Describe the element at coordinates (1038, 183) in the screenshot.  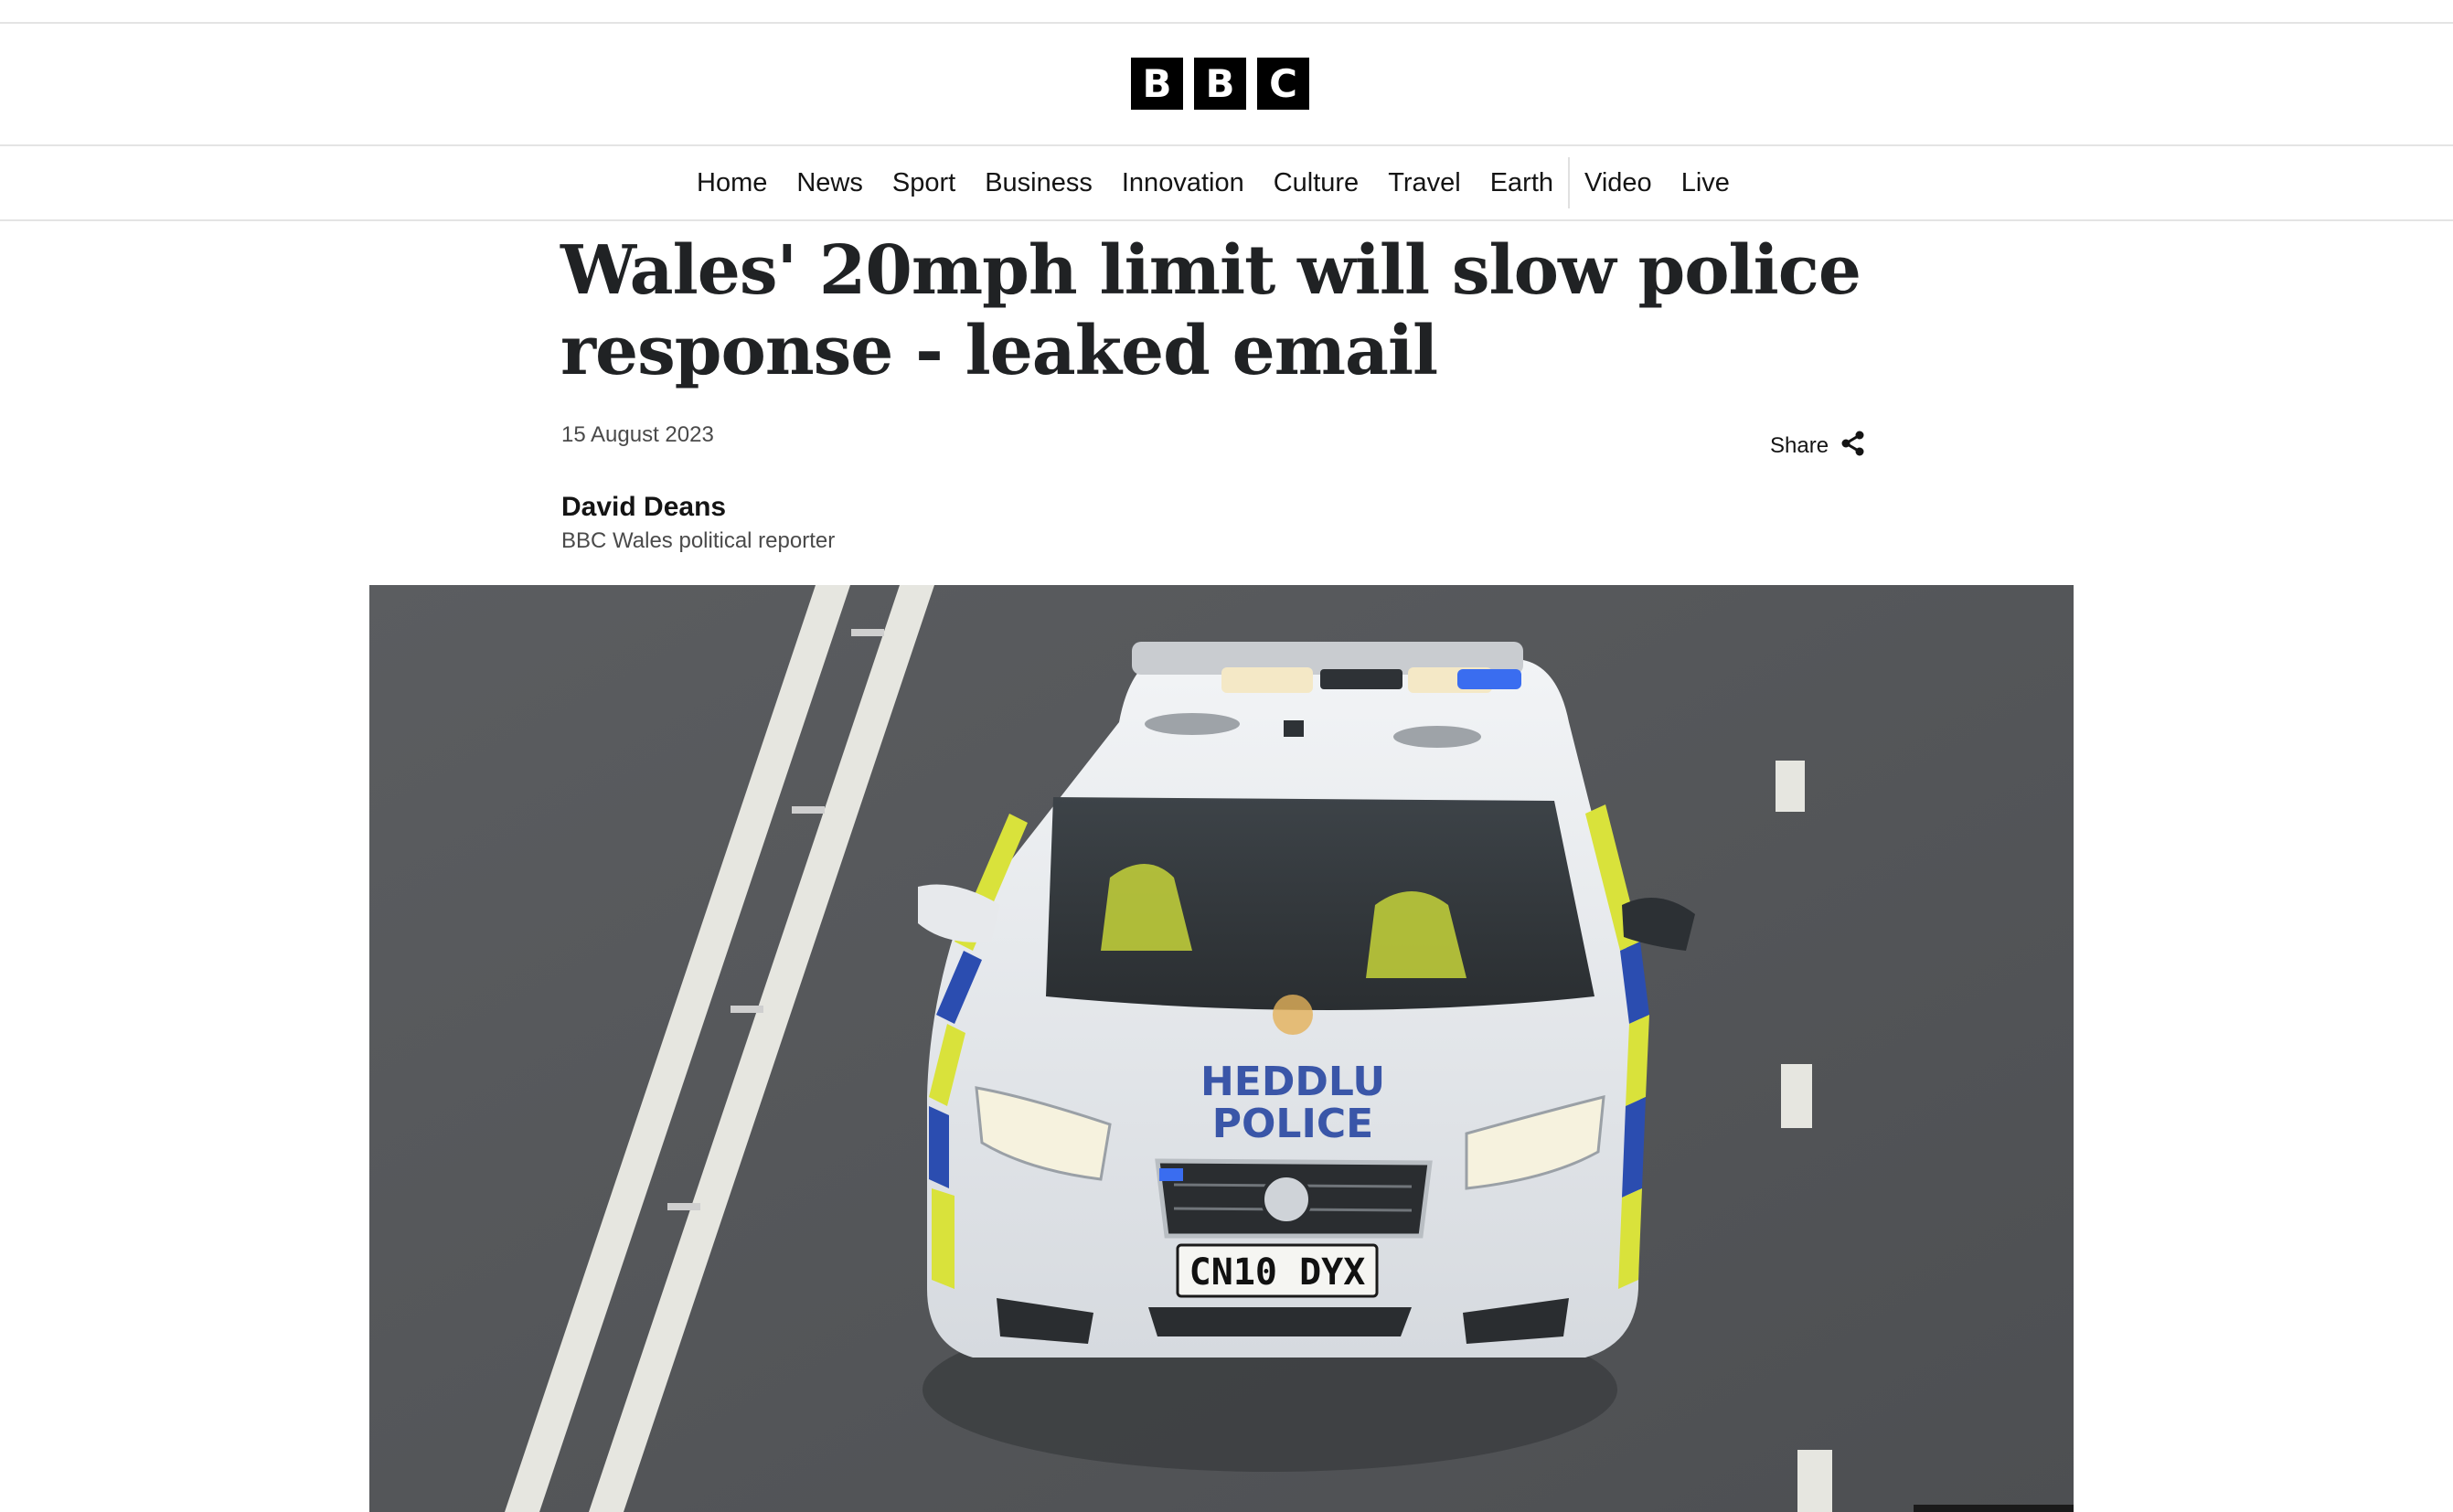
I see `nav-item-business: Business` at that location.